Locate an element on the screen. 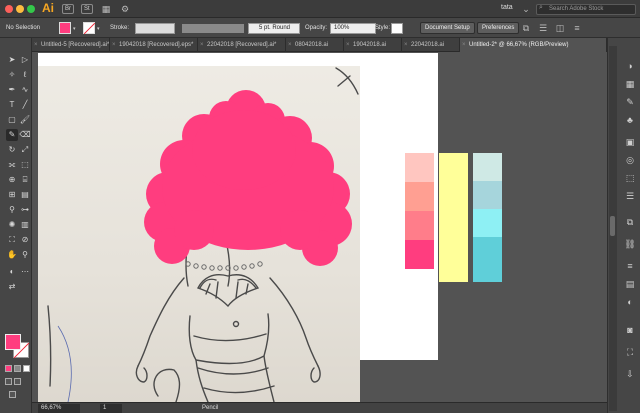  transform-panel-icon: ⧉ is located at coordinates (630, 222).